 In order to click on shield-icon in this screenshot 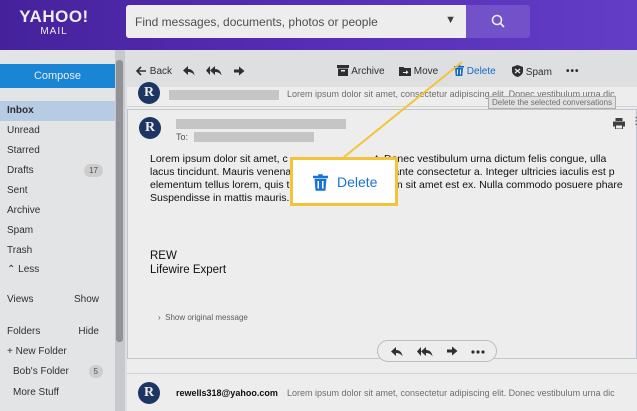, I will do `click(517, 71)`.